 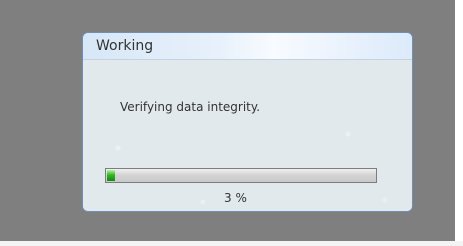 What do you see at coordinates (235, 198) in the screenshot?
I see `progress-percentage: 3 %` at bounding box center [235, 198].